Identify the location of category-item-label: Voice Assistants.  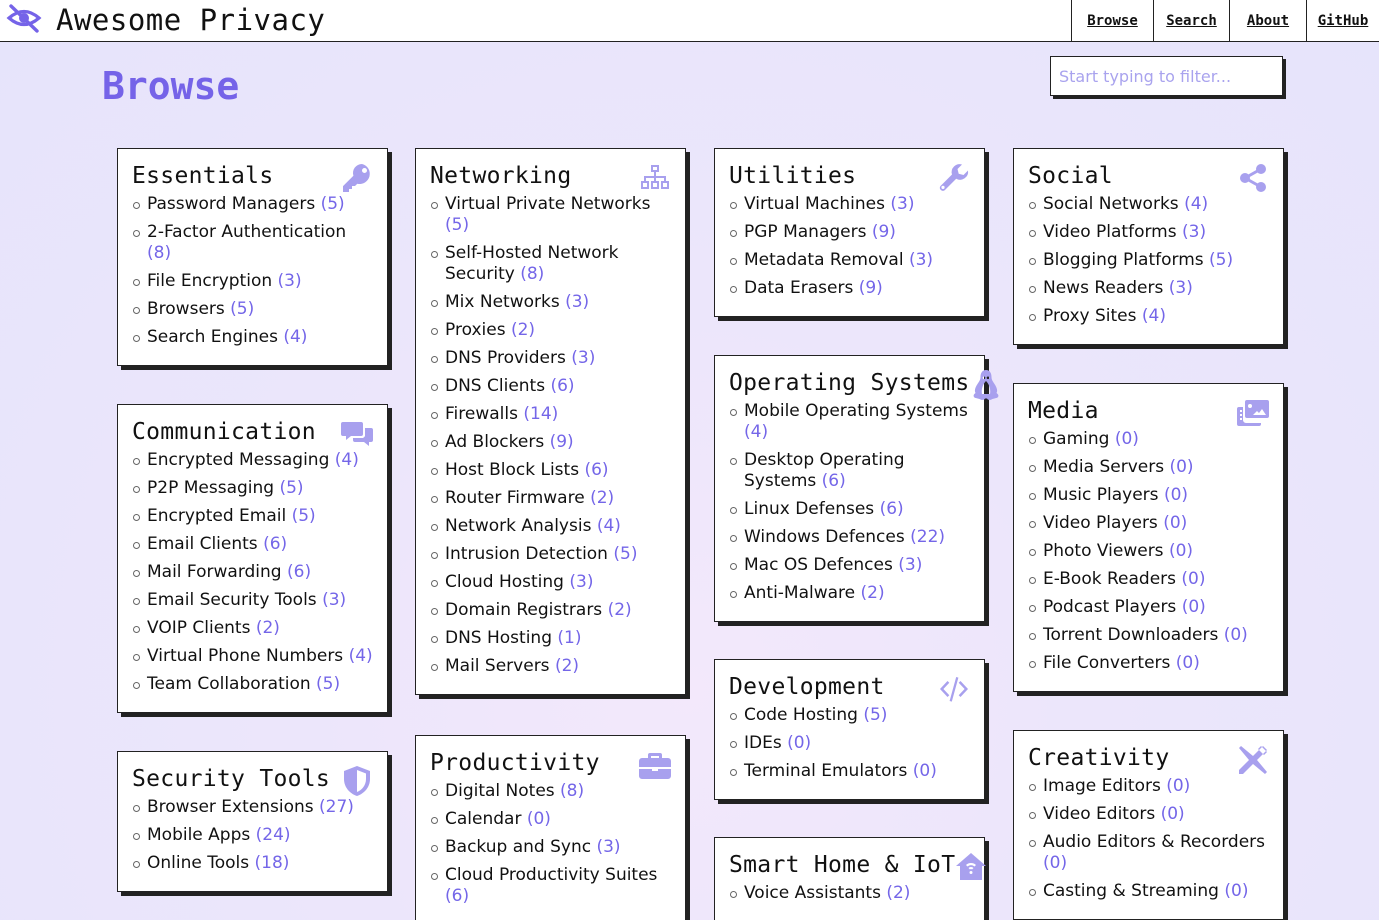
(812, 893).